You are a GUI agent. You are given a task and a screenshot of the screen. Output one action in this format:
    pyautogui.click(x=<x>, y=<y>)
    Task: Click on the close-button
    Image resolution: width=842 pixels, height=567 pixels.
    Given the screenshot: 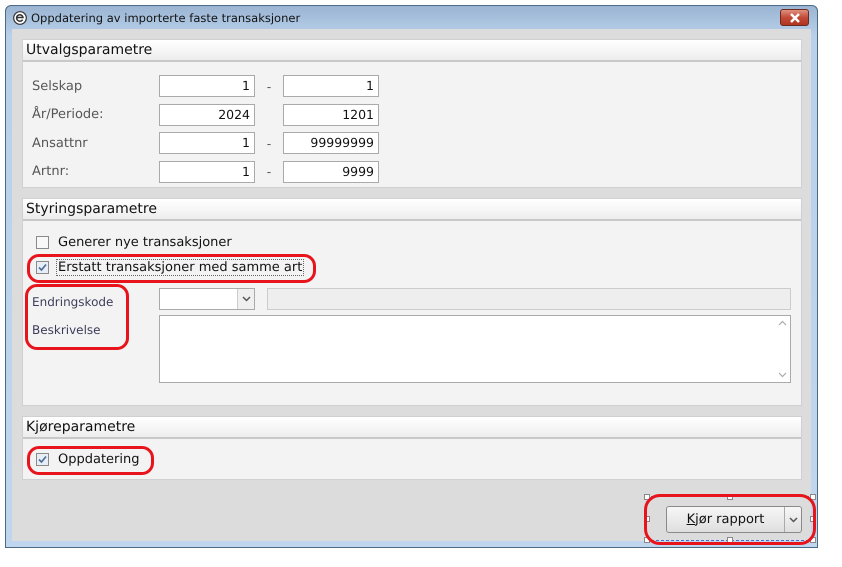 What is the action you would take?
    pyautogui.click(x=794, y=17)
    